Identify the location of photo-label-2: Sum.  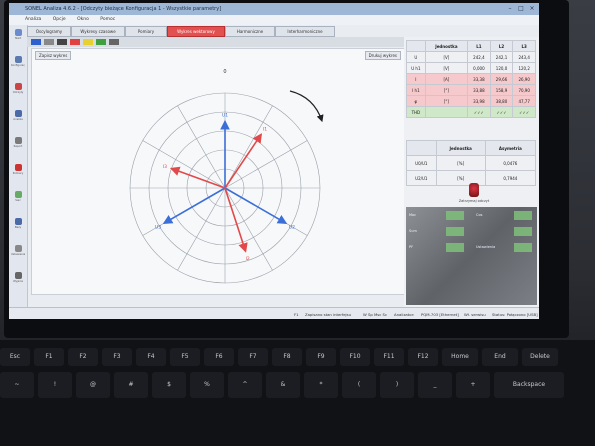
(413, 231).